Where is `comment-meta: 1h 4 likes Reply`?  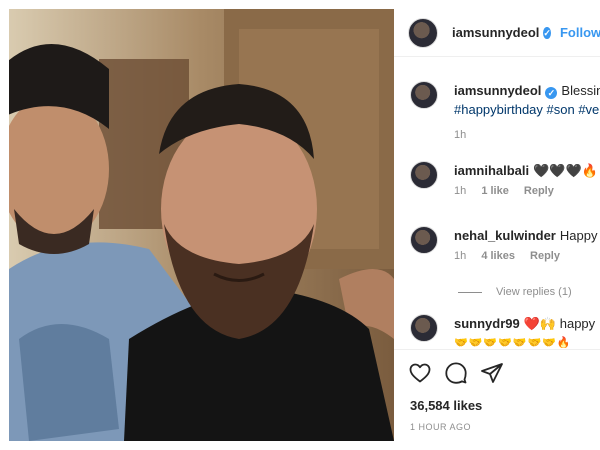
comment-meta: 1h 4 likes Reply is located at coordinates (513, 256).